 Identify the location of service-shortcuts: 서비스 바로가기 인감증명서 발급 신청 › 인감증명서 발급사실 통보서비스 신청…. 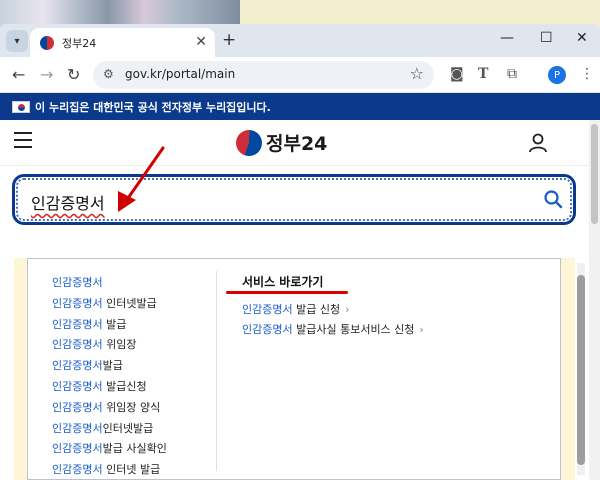
(333, 306).